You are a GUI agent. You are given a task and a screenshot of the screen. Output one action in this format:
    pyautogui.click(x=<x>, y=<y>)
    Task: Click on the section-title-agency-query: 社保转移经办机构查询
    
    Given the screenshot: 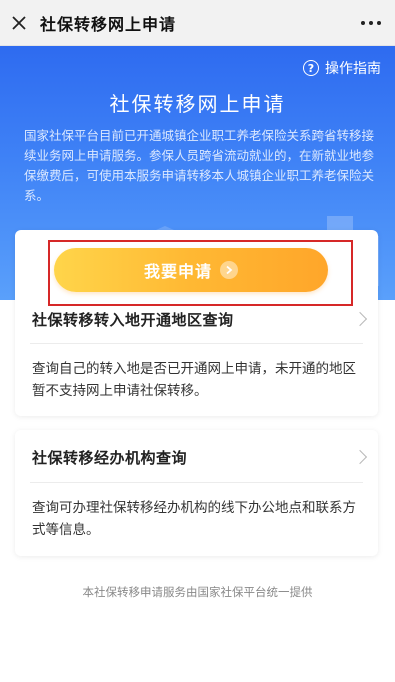 What is the action you would take?
    pyautogui.click(x=109, y=457)
    